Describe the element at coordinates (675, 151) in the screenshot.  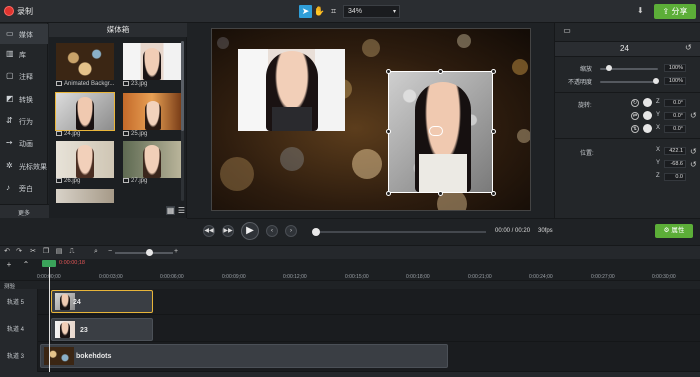
I see `position-x-input: 422.1` at that location.